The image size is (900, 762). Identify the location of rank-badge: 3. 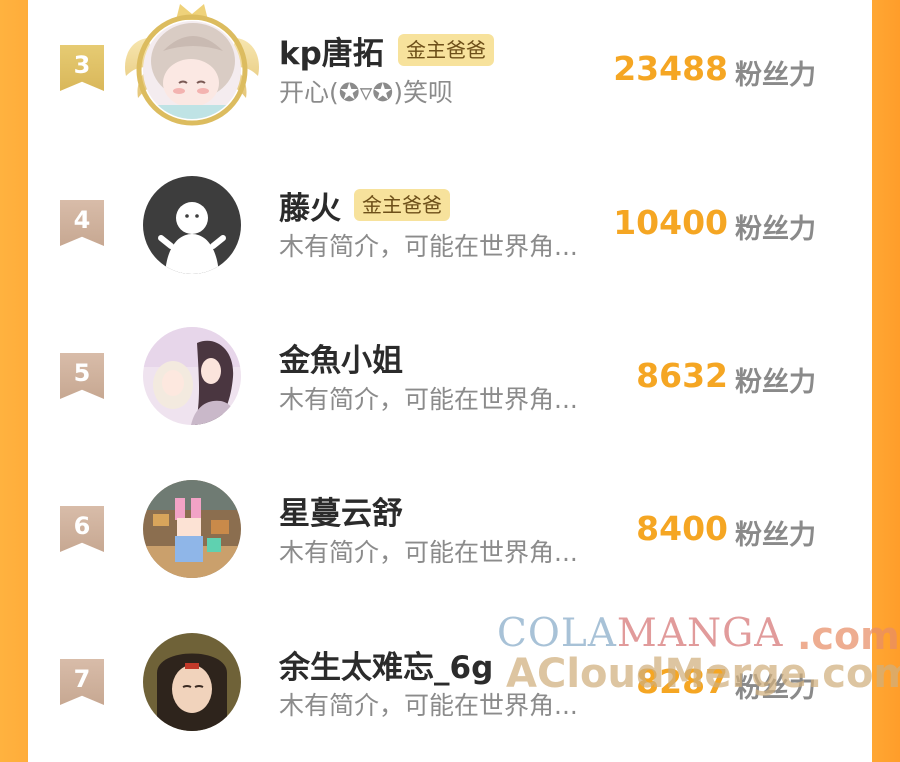
(82, 68).